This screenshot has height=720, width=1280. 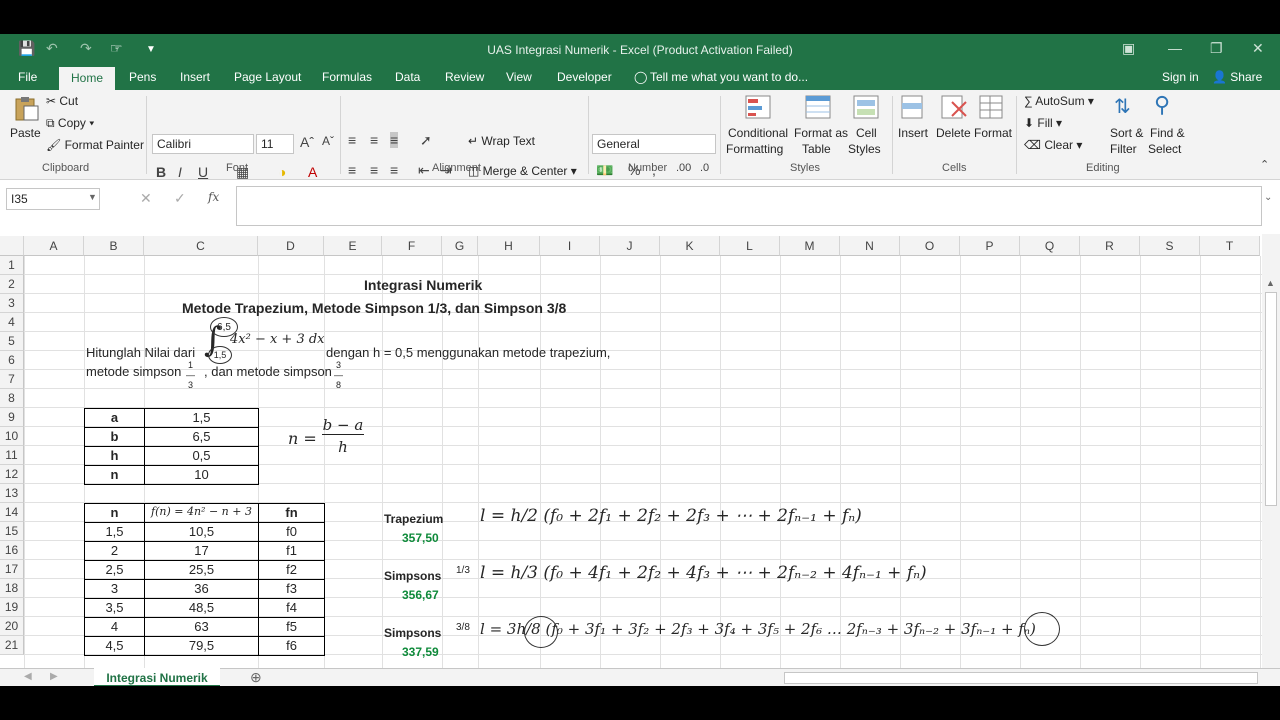 I want to click on table-cell: 4, so click(x=114, y=627).